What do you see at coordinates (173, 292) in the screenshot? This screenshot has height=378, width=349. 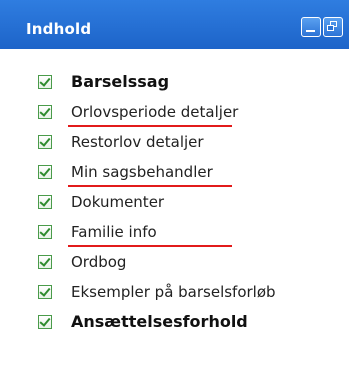 I see `list-item-label: Eksempler på barselsforløb` at bounding box center [173, 292].